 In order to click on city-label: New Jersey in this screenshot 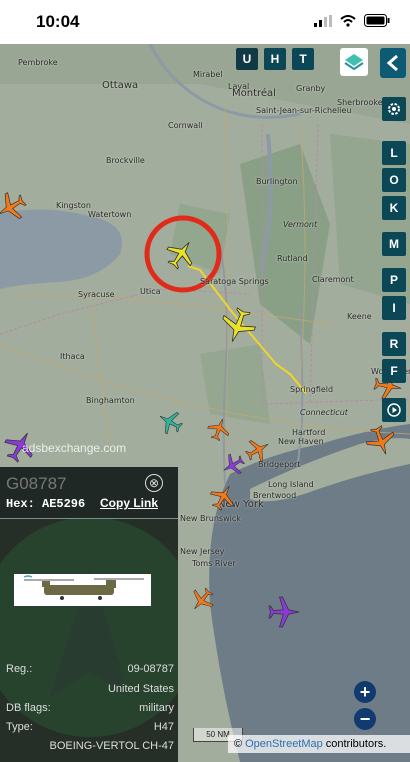, I will do `click(202, 551)`.